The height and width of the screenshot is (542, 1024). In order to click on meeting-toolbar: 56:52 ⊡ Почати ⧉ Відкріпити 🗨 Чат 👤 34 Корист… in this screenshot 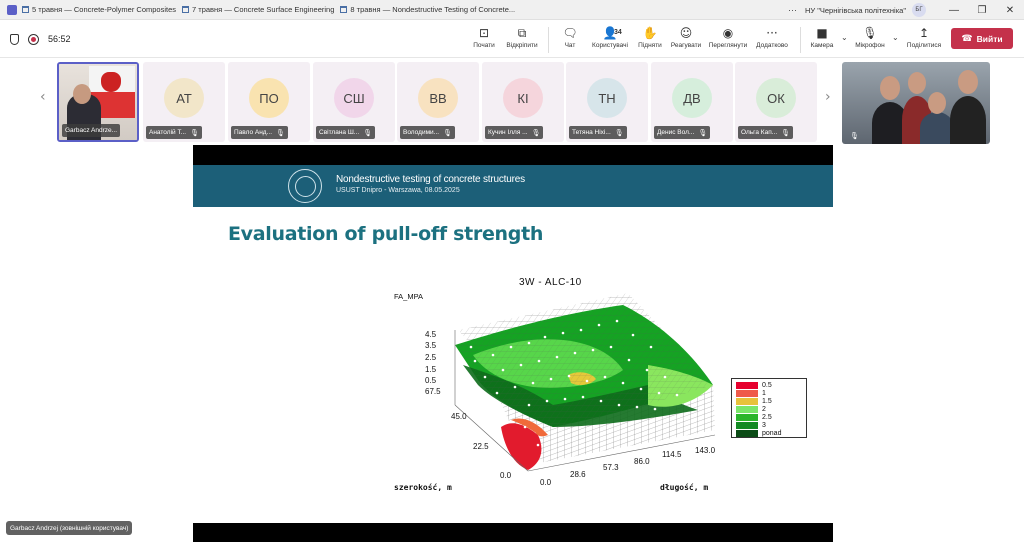, I will do `click(512, 39)`.